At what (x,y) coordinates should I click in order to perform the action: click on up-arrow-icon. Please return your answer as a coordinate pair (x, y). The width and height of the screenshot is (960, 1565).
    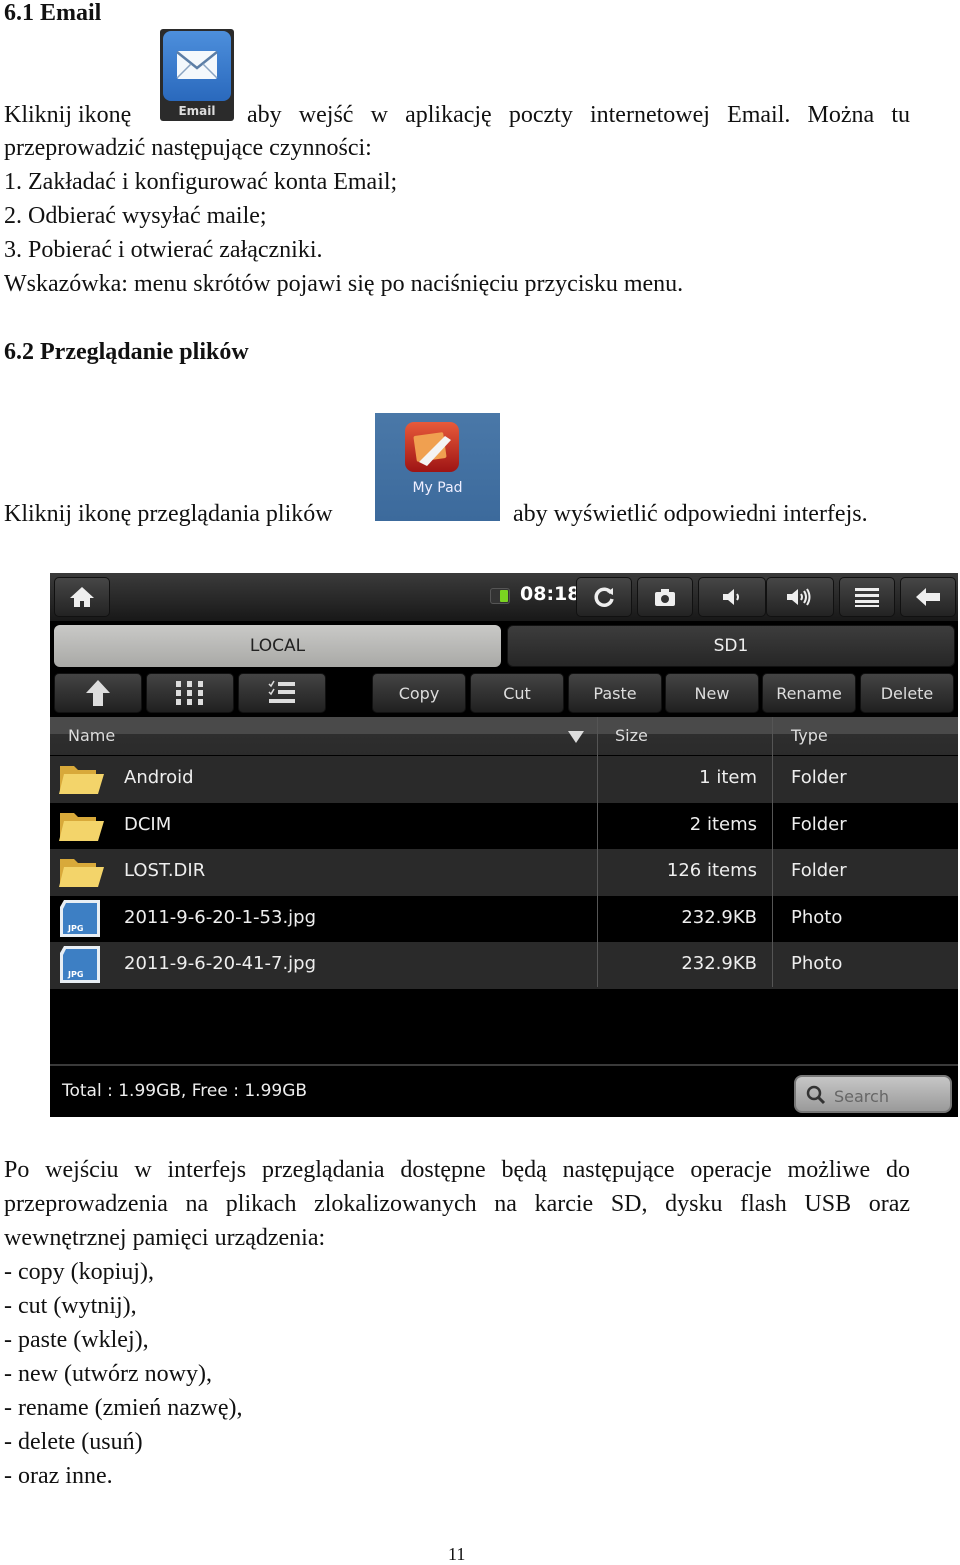
    Looking at the image, I should click on (98, 693).